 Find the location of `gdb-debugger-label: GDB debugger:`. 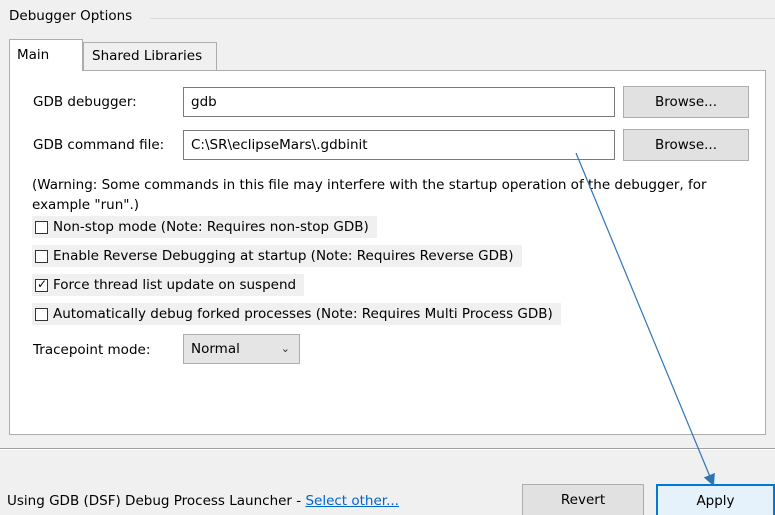

gdb-debugger-label: GDB debugger: is located at coordinates (85, 102).